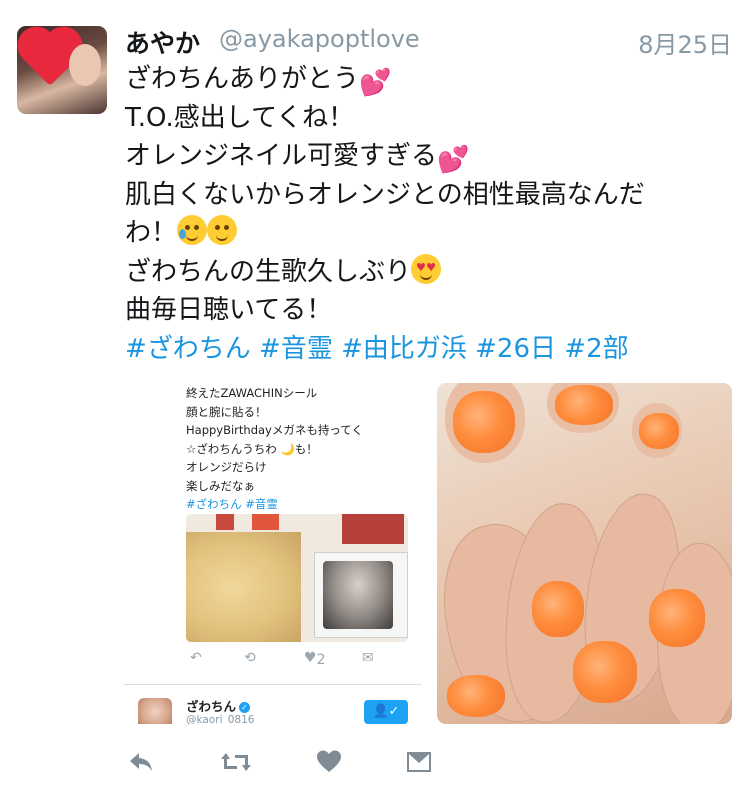  Describe the element at coordinates (419, 765) in the screenshot. I see `message-icon` at that location.